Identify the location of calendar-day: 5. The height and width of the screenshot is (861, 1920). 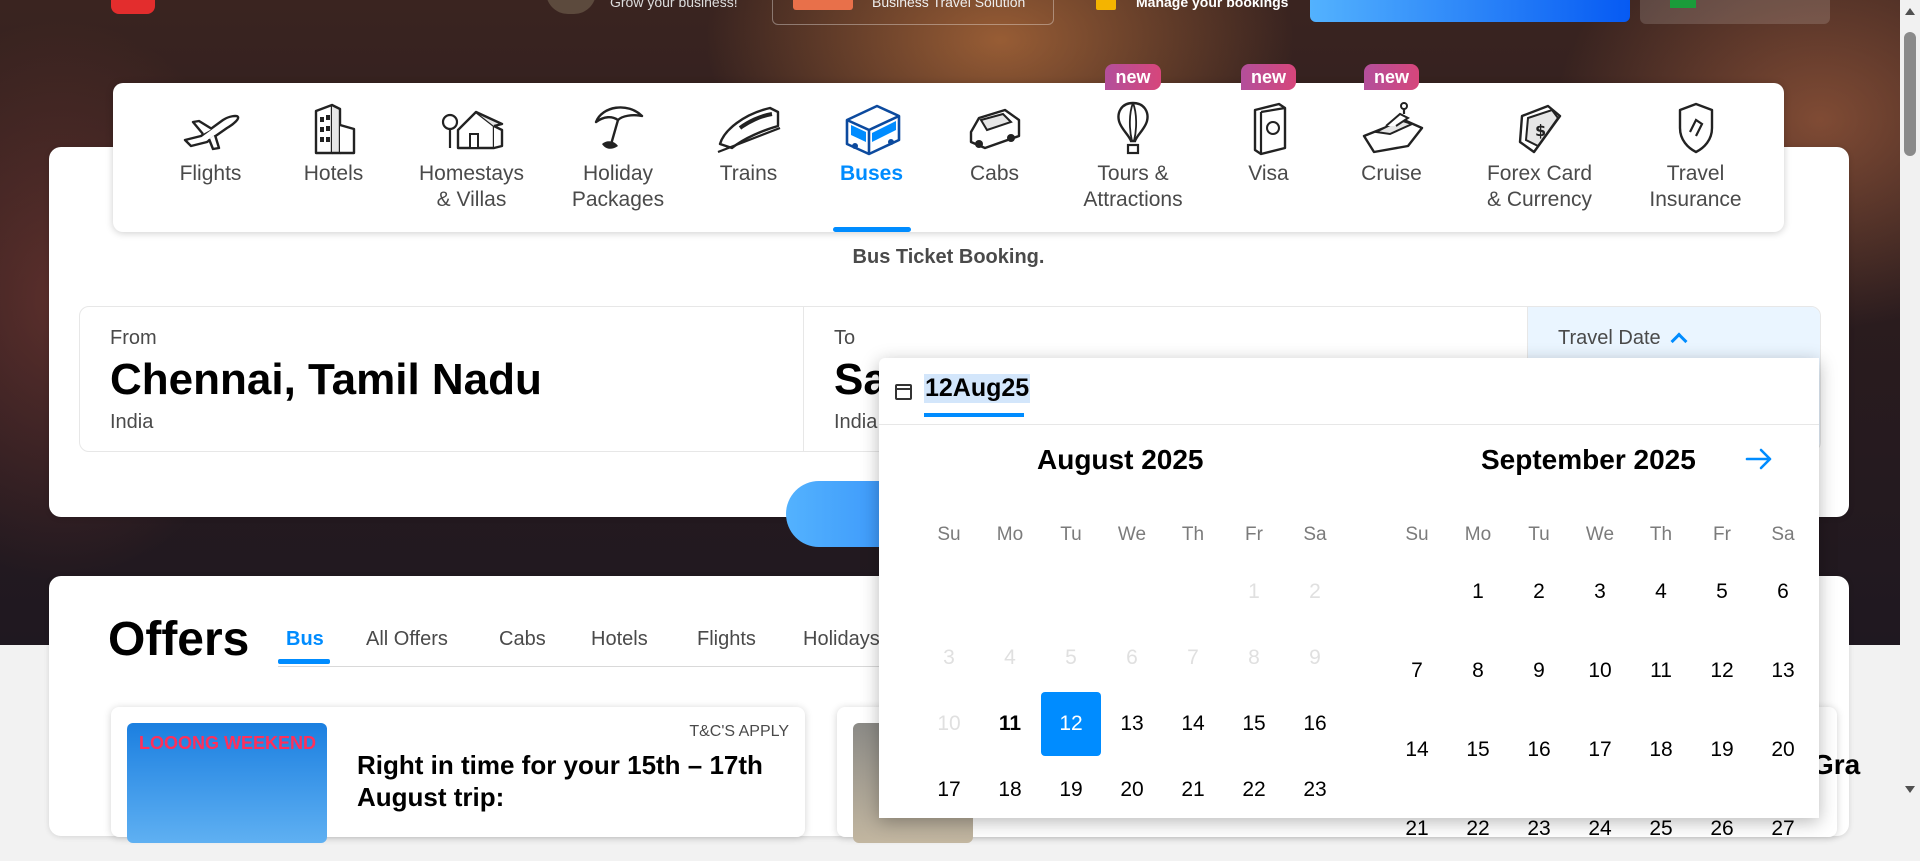
(1722, 592).